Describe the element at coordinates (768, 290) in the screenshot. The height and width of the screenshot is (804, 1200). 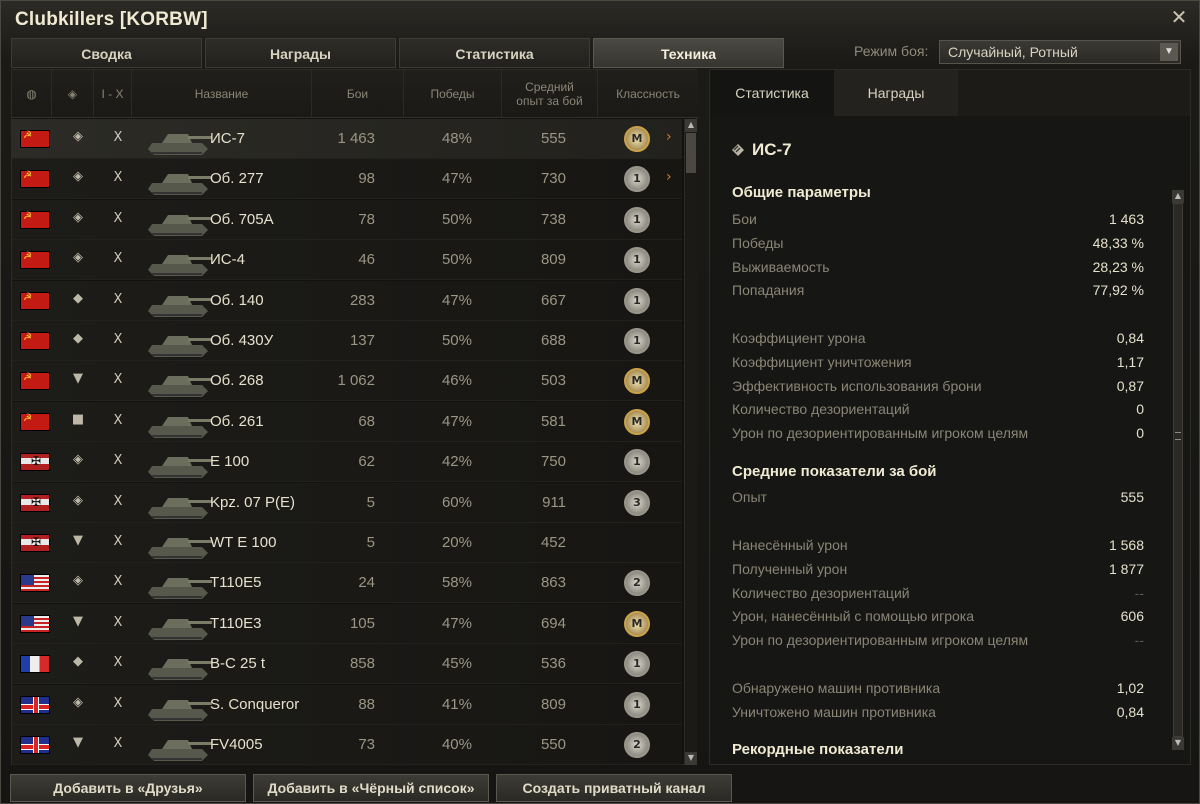
I see `stat-label: Попадания` at that location.